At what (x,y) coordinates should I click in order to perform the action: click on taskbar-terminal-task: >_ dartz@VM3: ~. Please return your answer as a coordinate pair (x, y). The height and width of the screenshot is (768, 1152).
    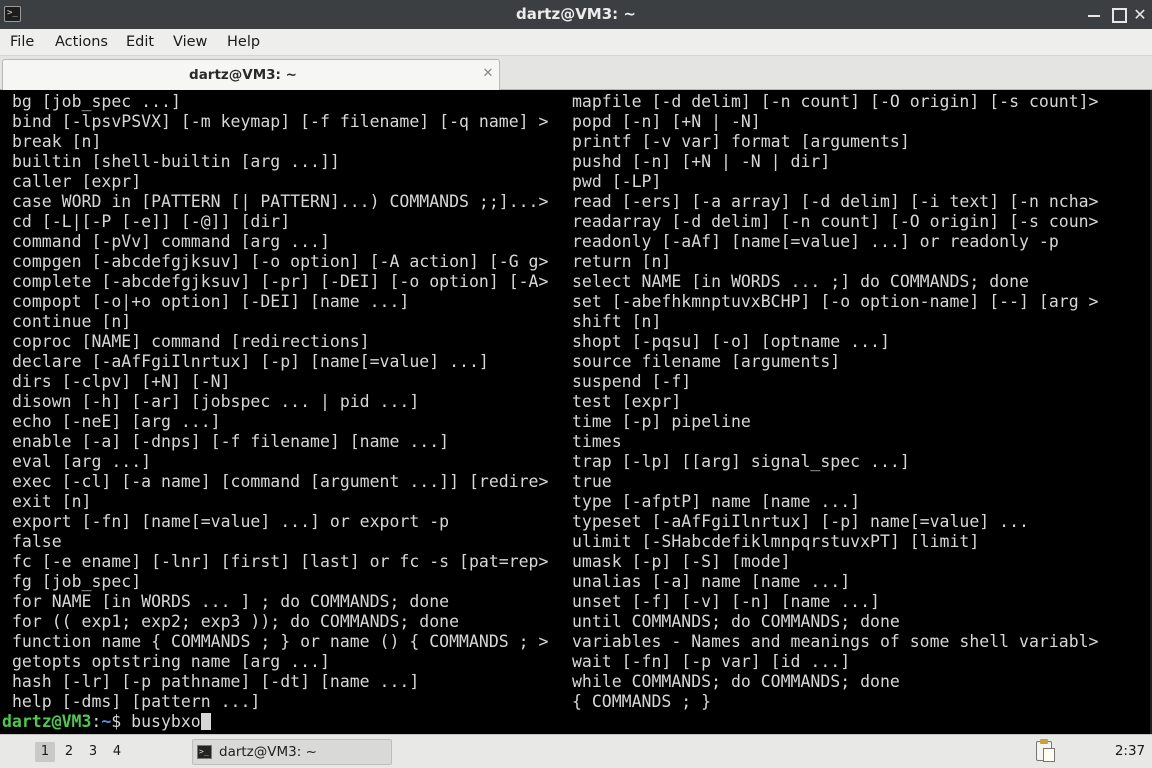
    Looking at the image, I should click on (292, 752).